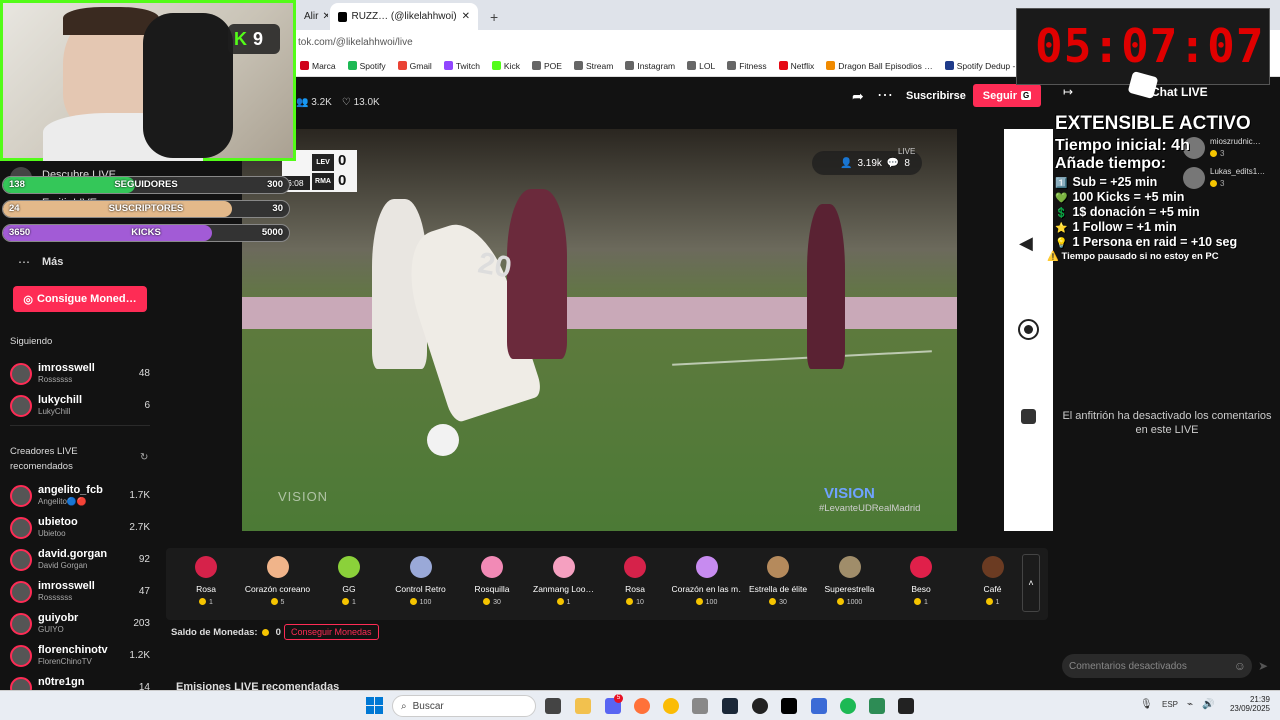 The width and height of the screenshot is (1280, 720). I want to click on volume-icon: 🔊, so click(1208, 704).